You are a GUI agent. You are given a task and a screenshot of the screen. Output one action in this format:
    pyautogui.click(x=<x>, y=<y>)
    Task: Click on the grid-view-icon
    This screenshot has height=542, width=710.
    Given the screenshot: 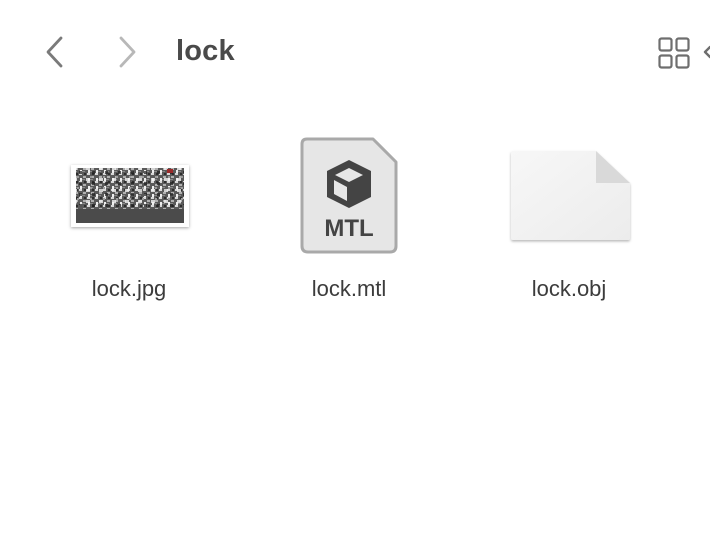 What is the action you would take?
    pyautogui.click(x=674, y=53)
    